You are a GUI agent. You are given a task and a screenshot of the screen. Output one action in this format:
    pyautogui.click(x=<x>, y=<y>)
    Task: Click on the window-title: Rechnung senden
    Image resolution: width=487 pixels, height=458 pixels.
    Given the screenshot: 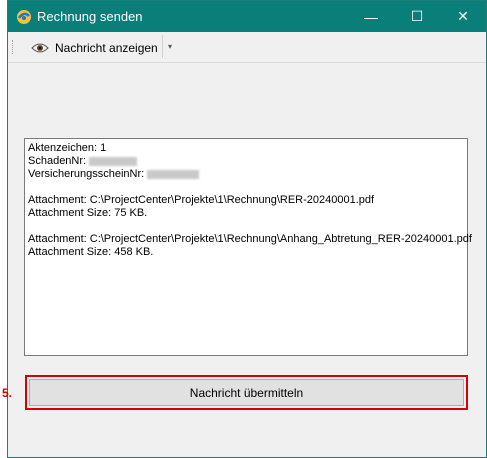 What is the action you would take?
    pyautogui.click(x=90, y=16)
    